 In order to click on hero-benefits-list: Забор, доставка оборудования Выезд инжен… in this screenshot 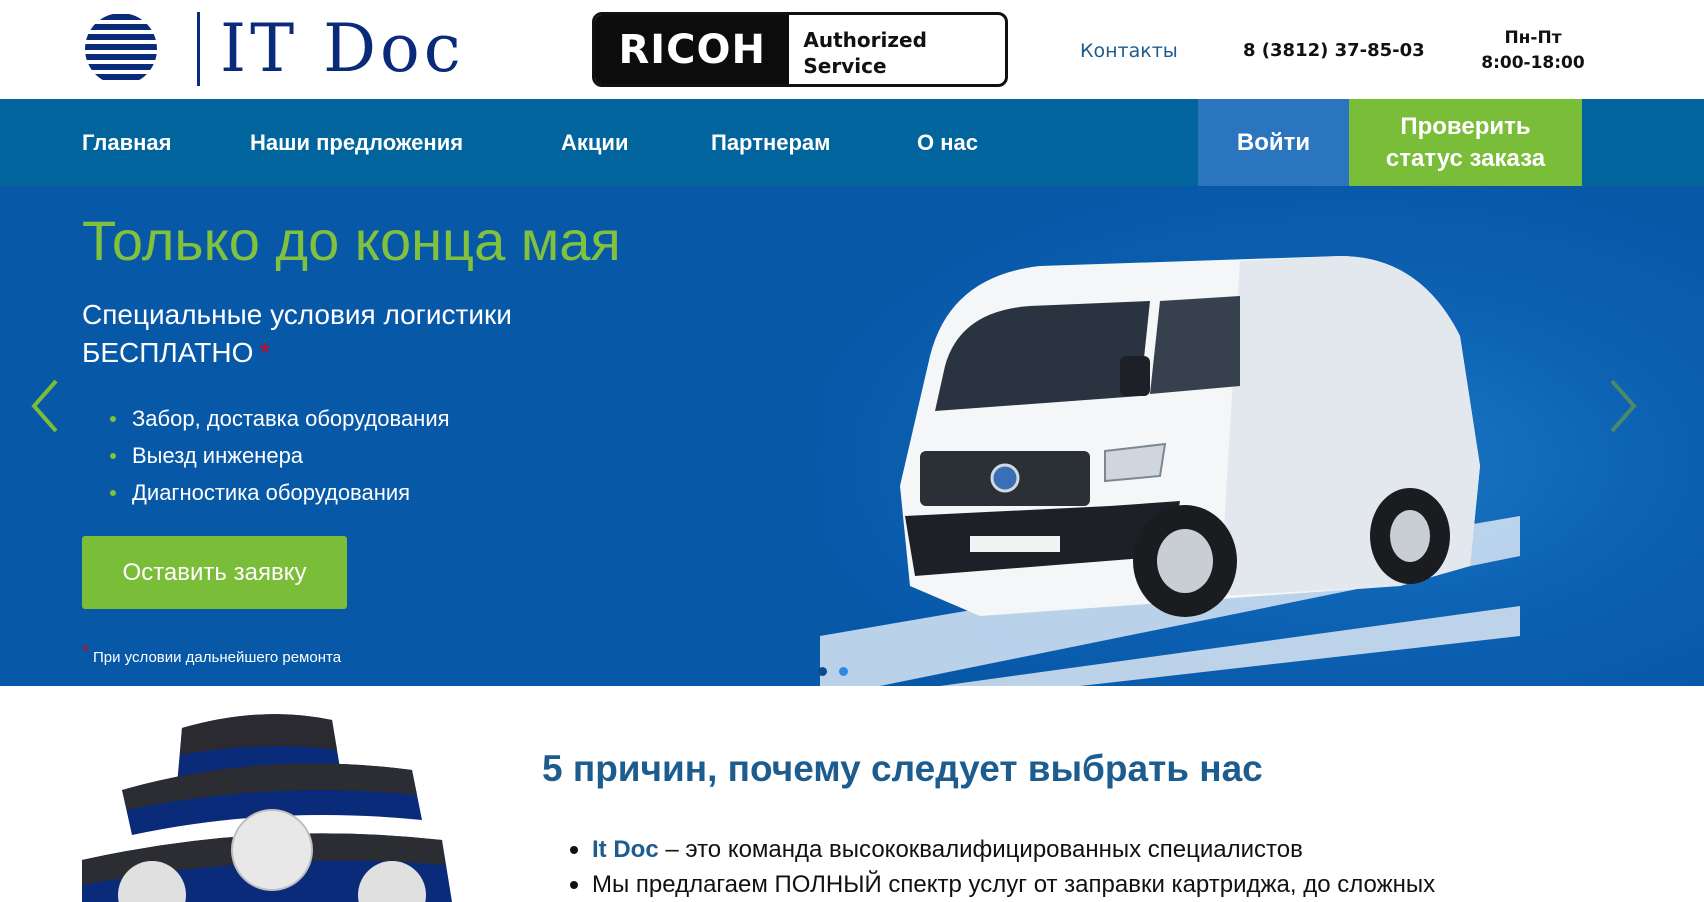, I will do `click(280, 455)`.